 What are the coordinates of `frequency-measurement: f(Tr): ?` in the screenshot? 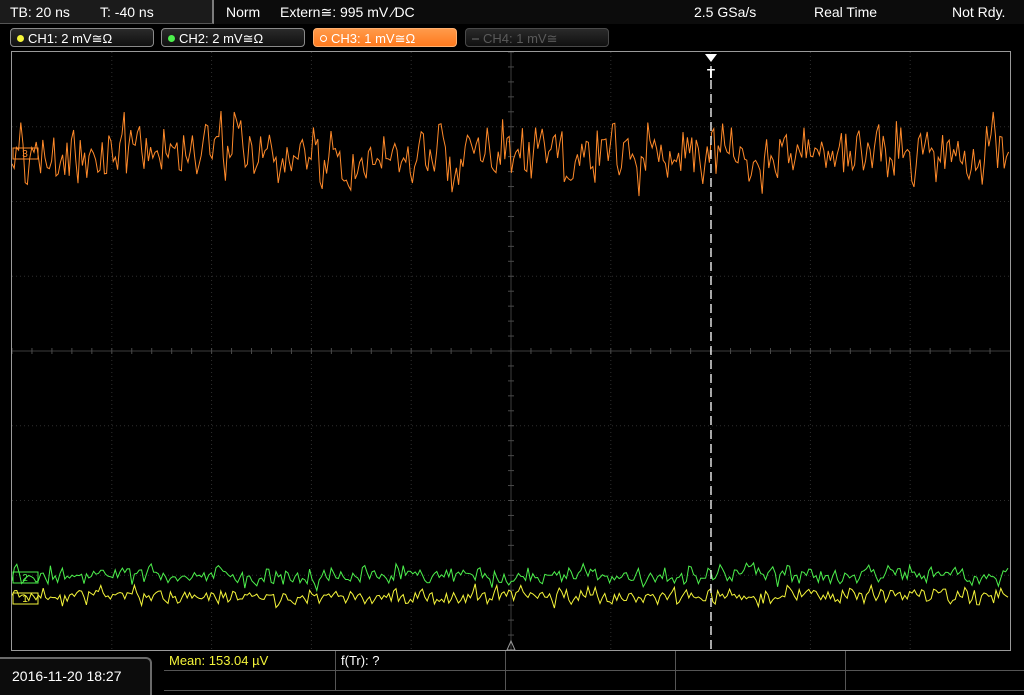 It's located at (421, 661).